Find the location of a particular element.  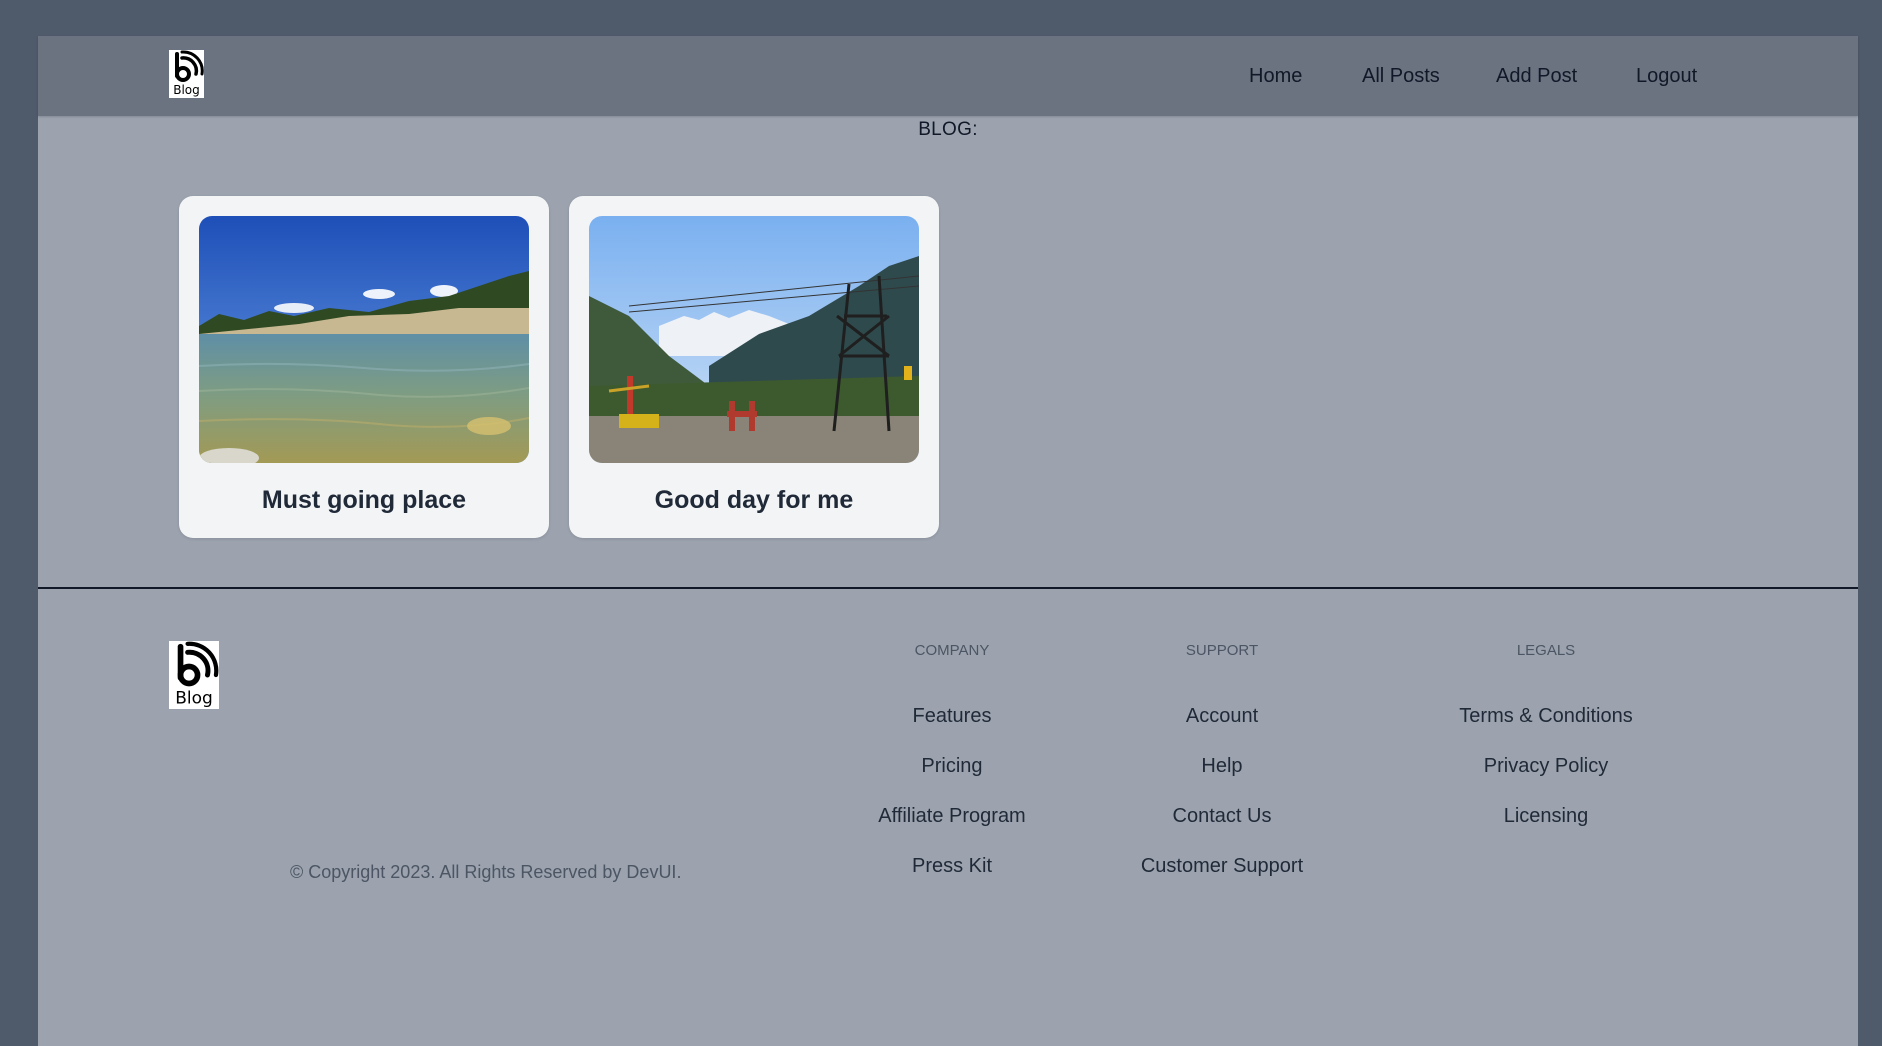

post-card: Must going place is located at coordinates (364, 367).